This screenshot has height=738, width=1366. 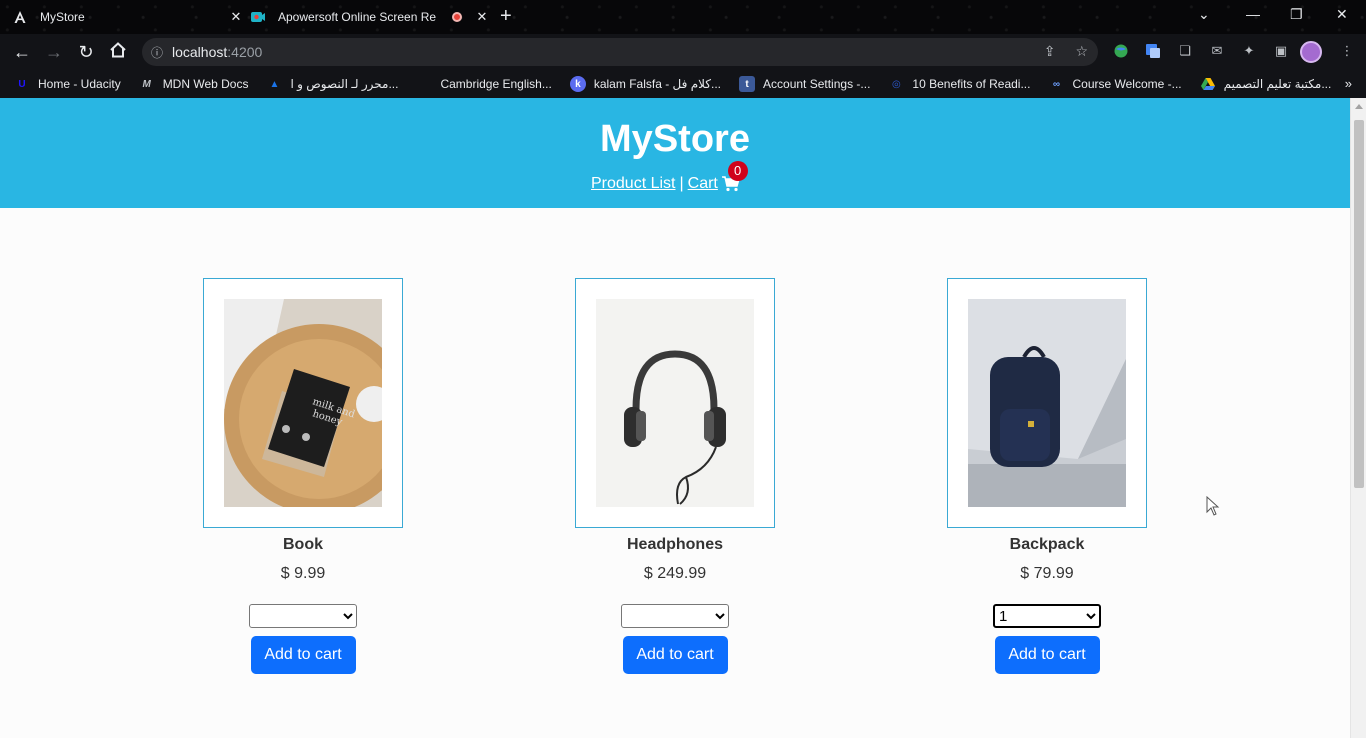 What do you see at coordinates (1359, 106) in the screenshot?
I see `scroll-up-arrow-icon` at bounding box center [1359, 106].